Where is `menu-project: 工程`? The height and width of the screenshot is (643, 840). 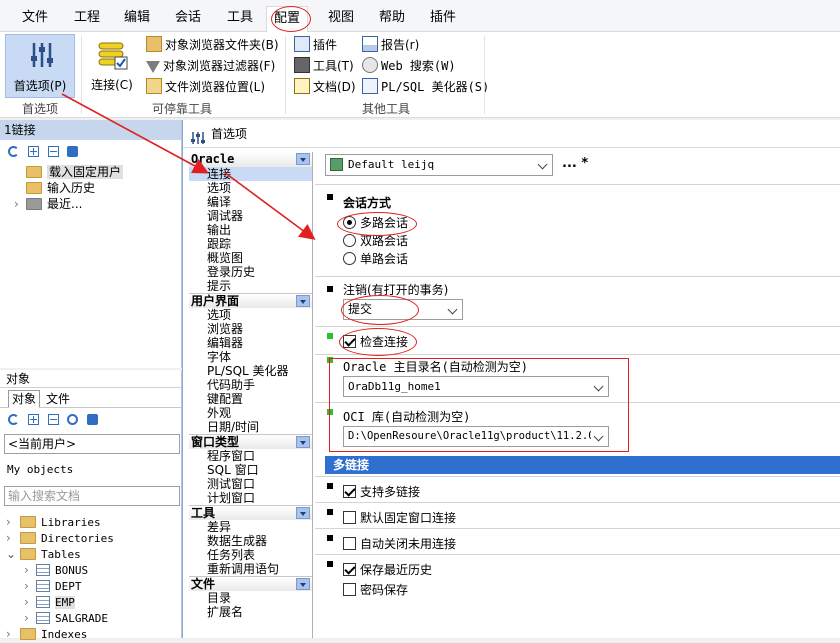
menu-project: 工程 is located at coordinates (87, 18).